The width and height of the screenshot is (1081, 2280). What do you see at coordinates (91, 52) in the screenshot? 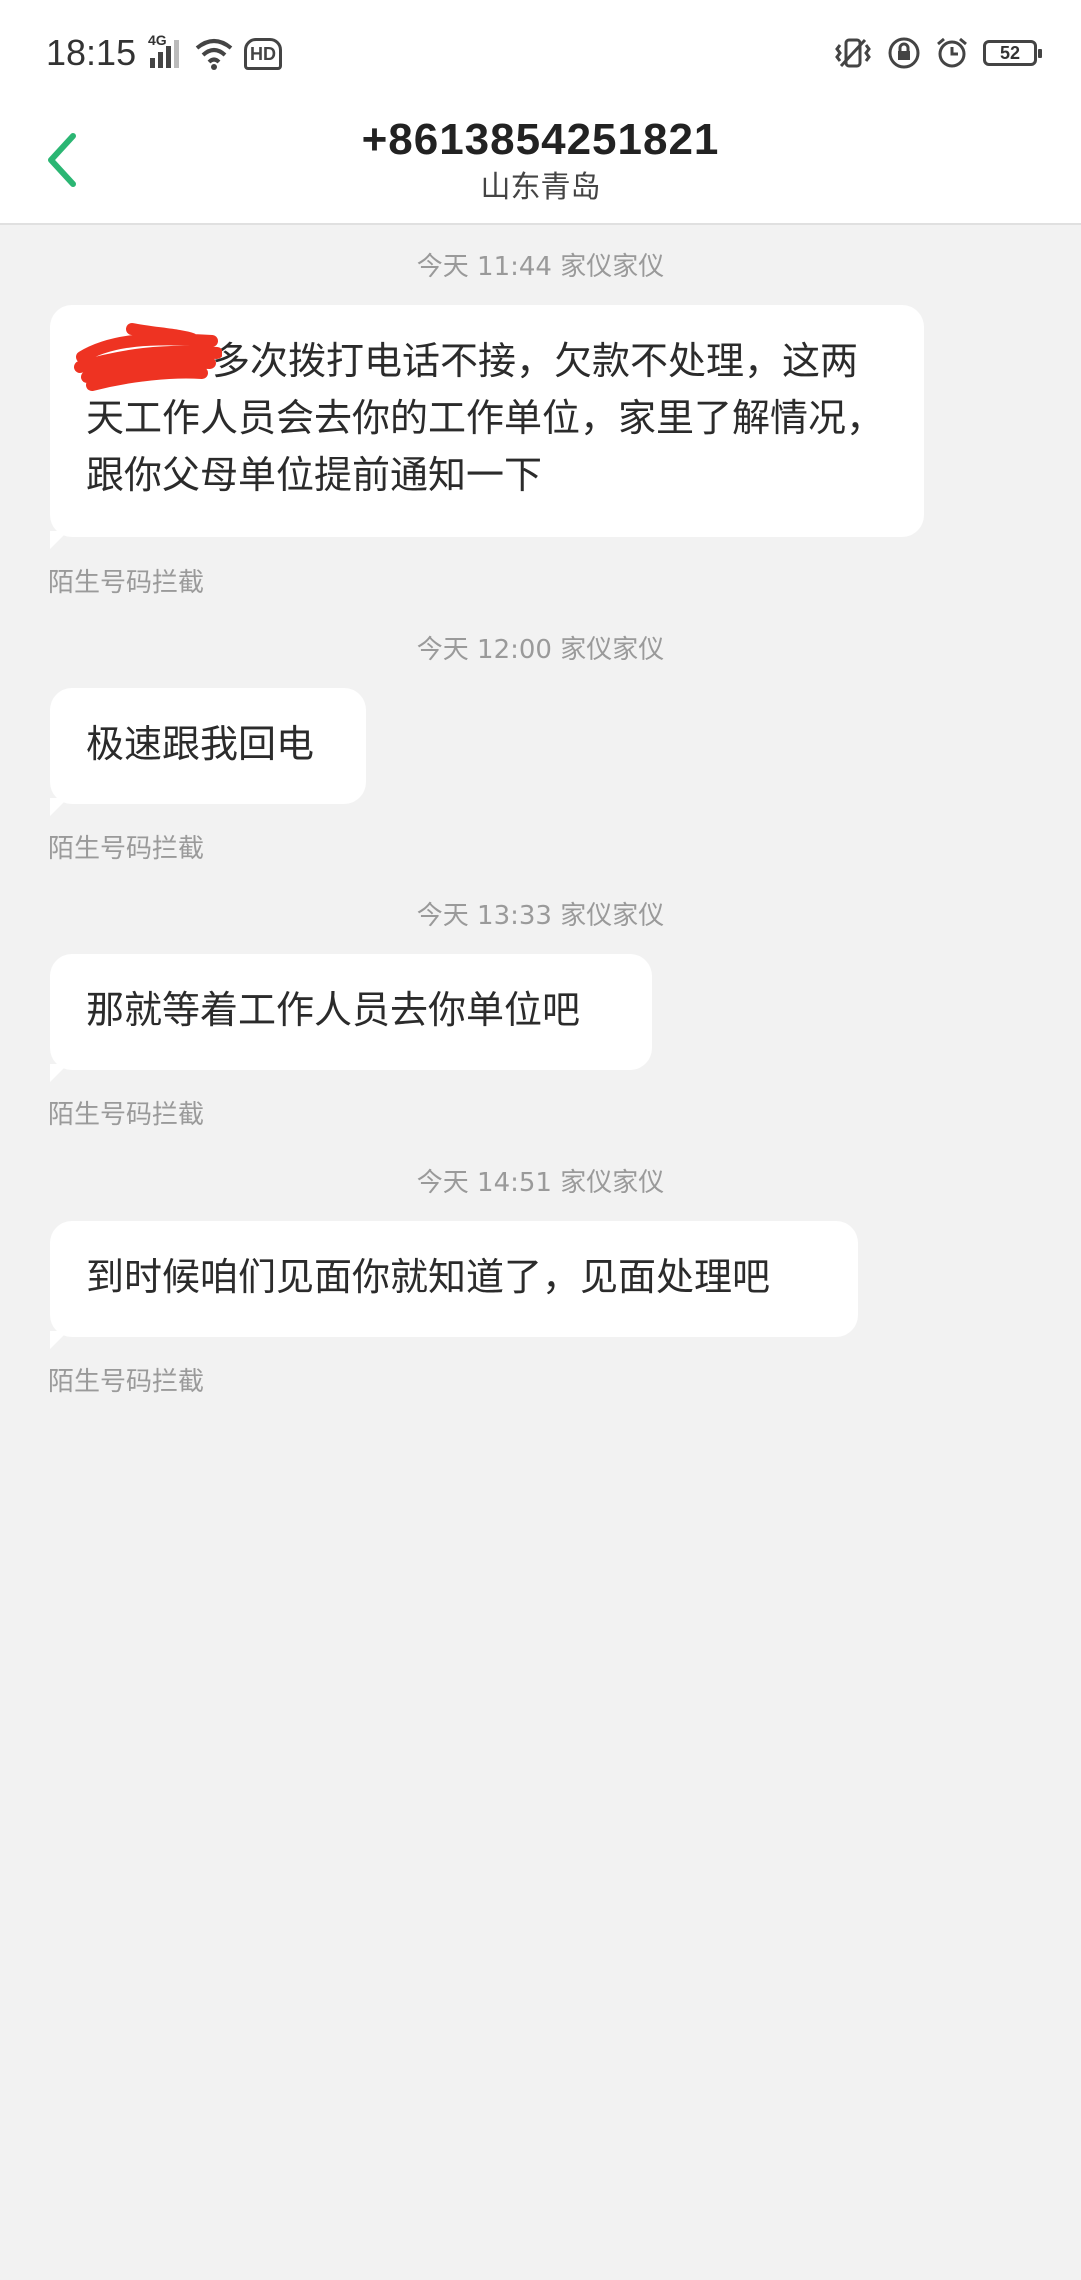
I see `status-time: 18:15` at bounding box center [91, 52].